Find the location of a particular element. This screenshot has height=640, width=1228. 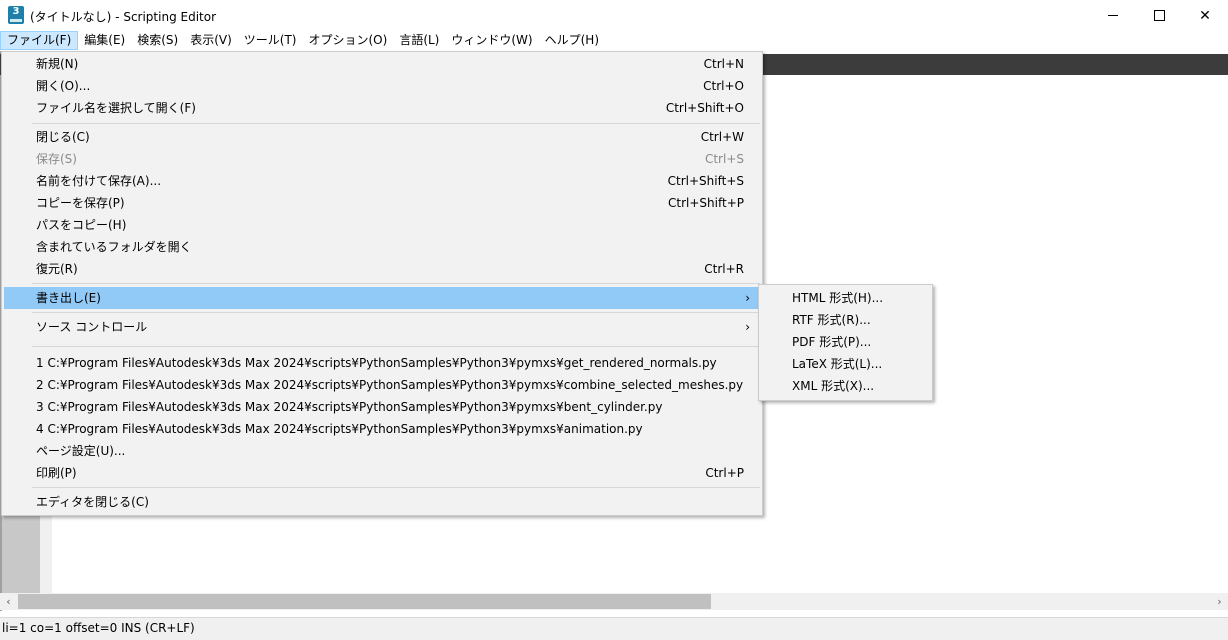

menu-item-copy-path: パスをコピー(H) is located at coordinates (382, 225).